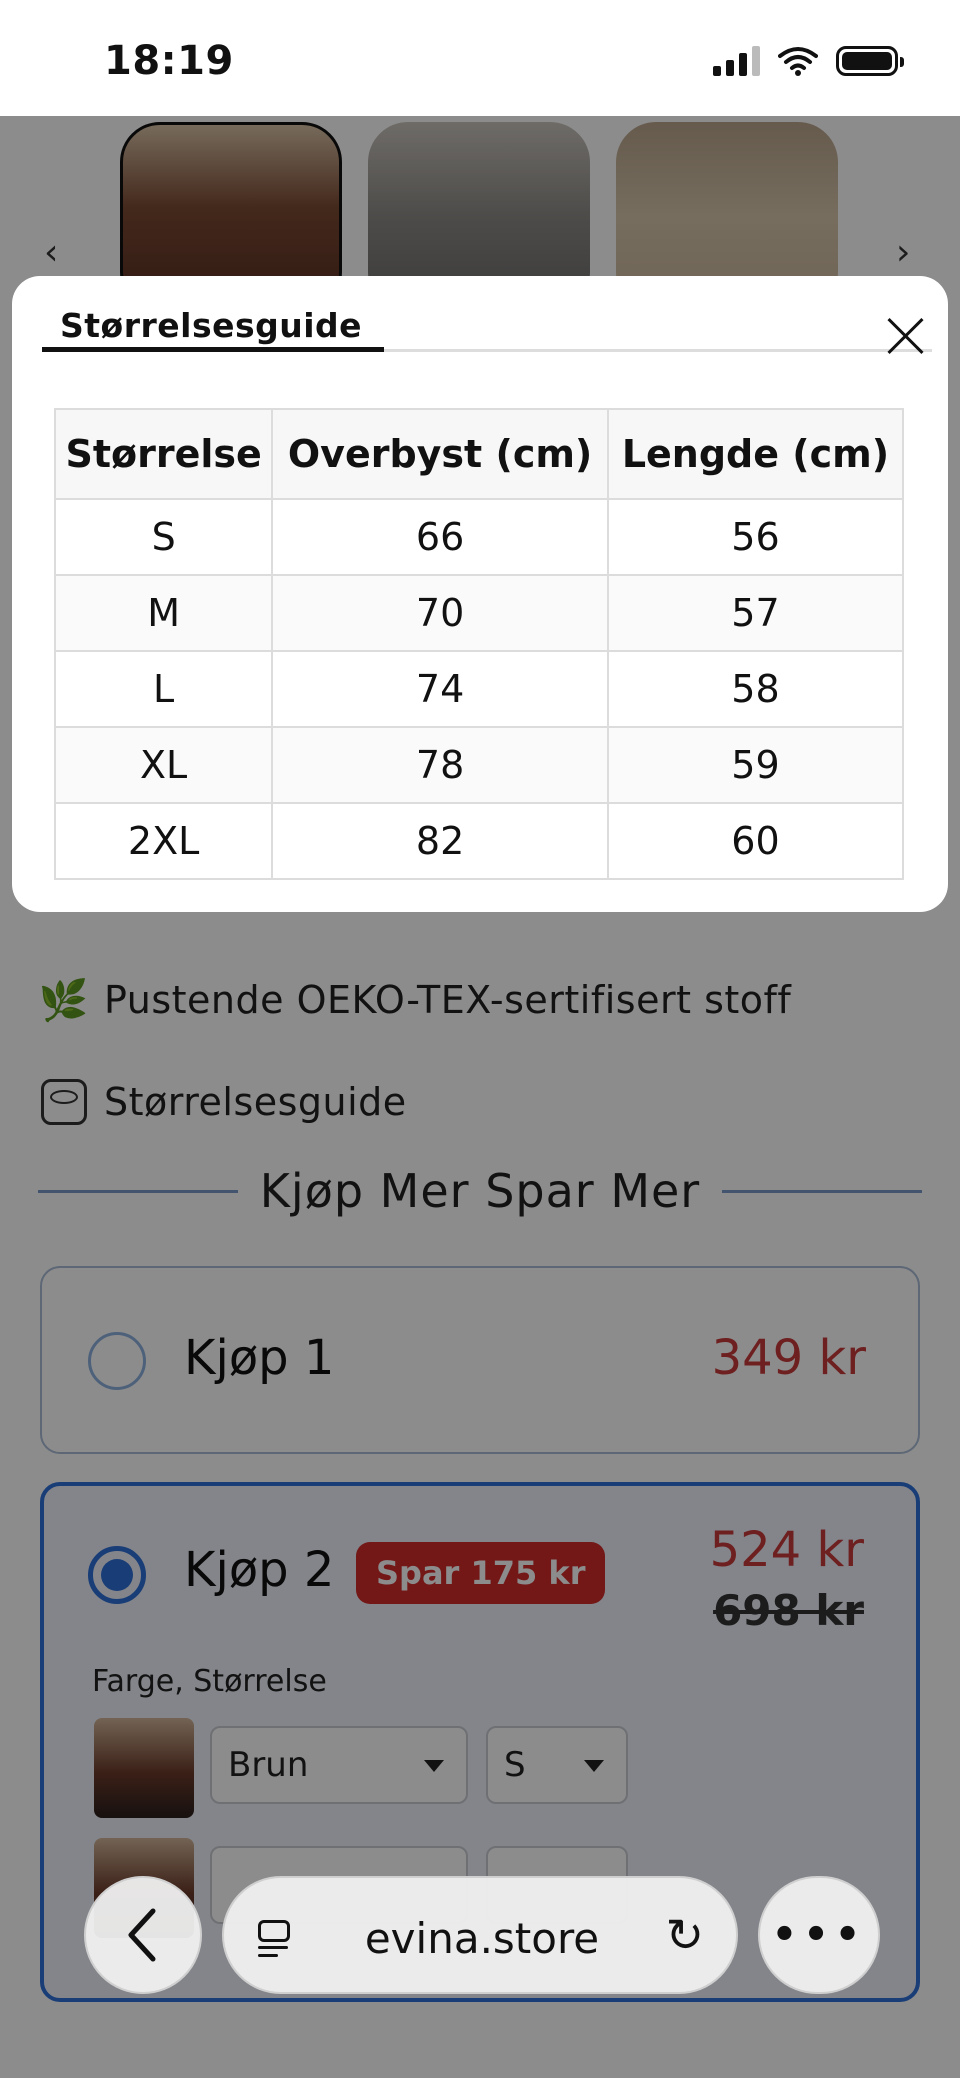 Image resolution: width=960 pixels, height=2078 pixels. Describe the element at coordinates (755, 454) in the screenshot. I see `table-header: Lengde (cm)` at that location.